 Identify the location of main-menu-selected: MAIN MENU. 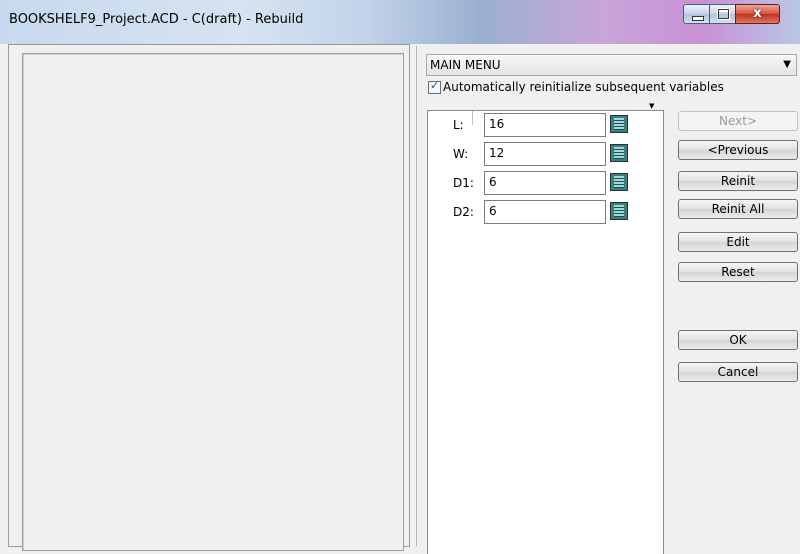
(465, 65).